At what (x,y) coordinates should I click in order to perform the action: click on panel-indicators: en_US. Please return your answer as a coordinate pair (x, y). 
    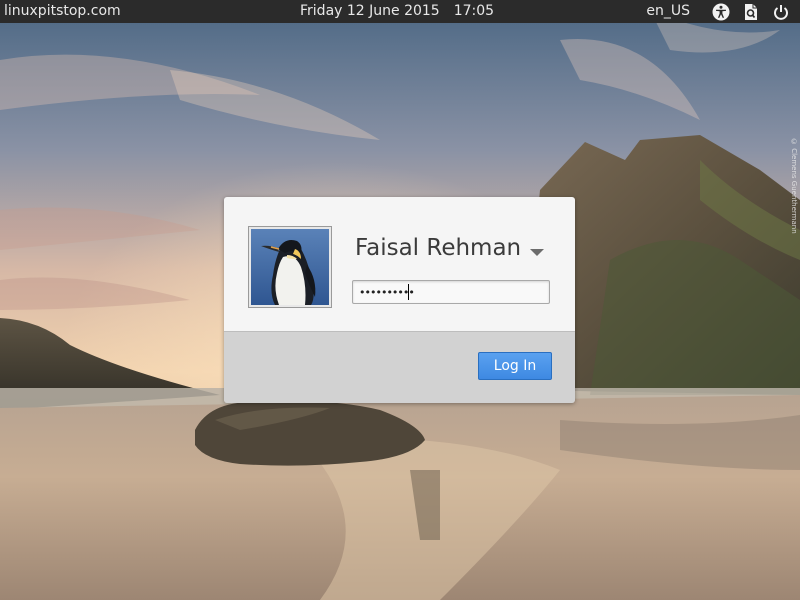
    Looking at the image, I should click on (723, 11).